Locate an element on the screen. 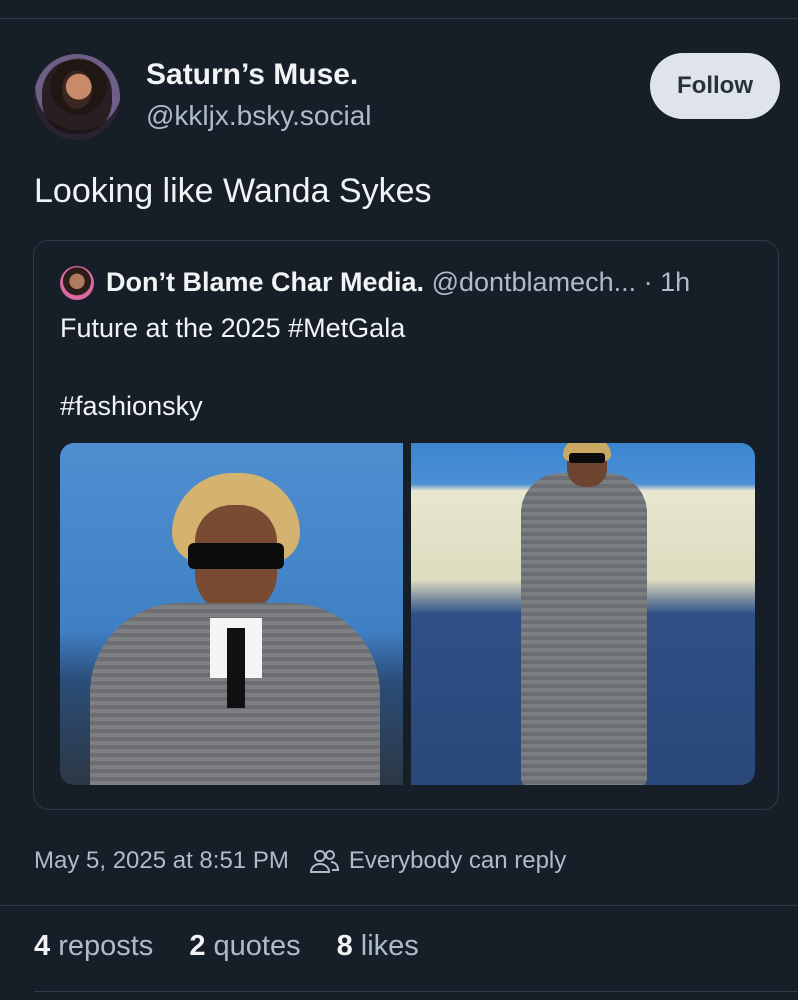 This screenshot has width=798, height=1000. reply-setting: Everybody can reply is located at coordinates (457, 861).